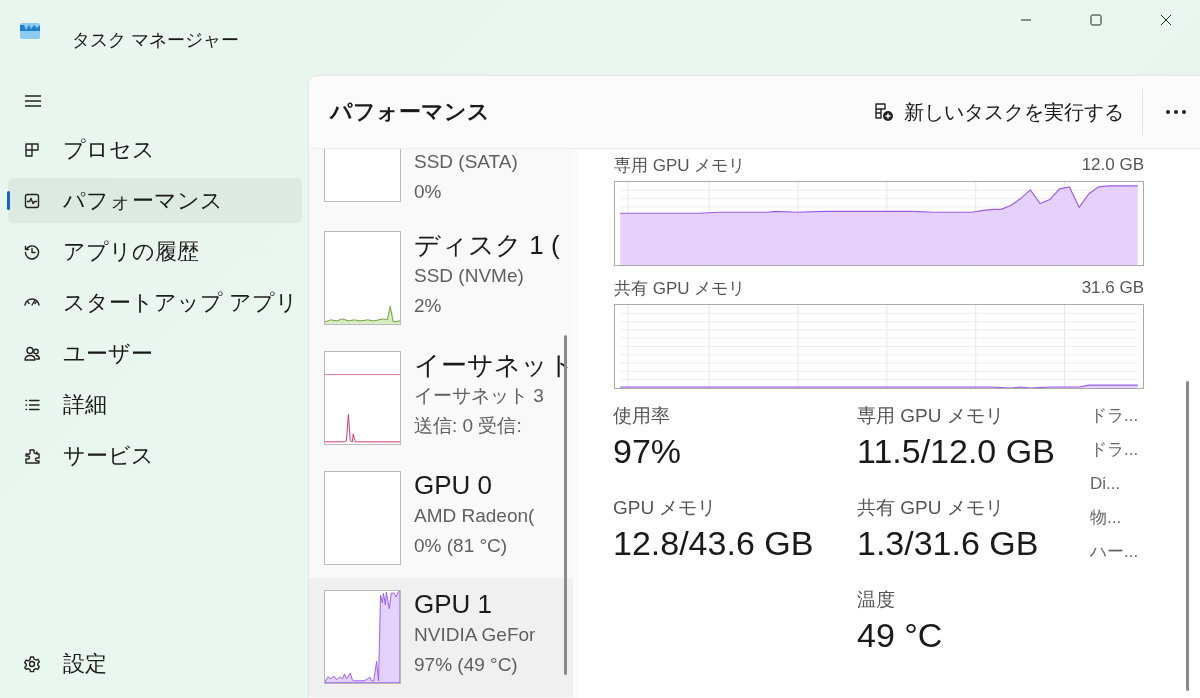 This screenshot has width=1200, height=698. Describe the element at coordinates (33, 101) in the screenshot. I see `menu-icon` at that location.